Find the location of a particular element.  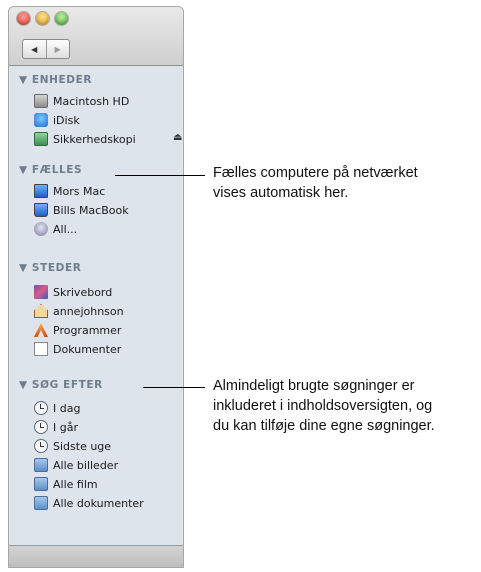

sidebar-item-home: annejohnson is located at coordinates (79, 311).